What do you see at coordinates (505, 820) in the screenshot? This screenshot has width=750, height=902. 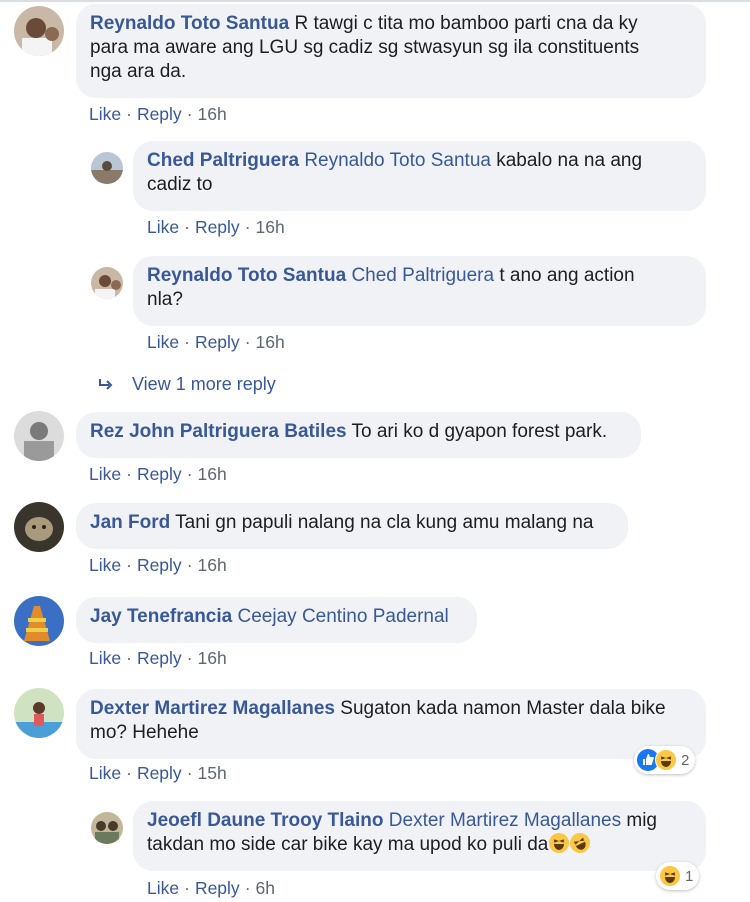 I see `mention-link: Dexter Martirez Magallanes` at bounding box center [505, 820].